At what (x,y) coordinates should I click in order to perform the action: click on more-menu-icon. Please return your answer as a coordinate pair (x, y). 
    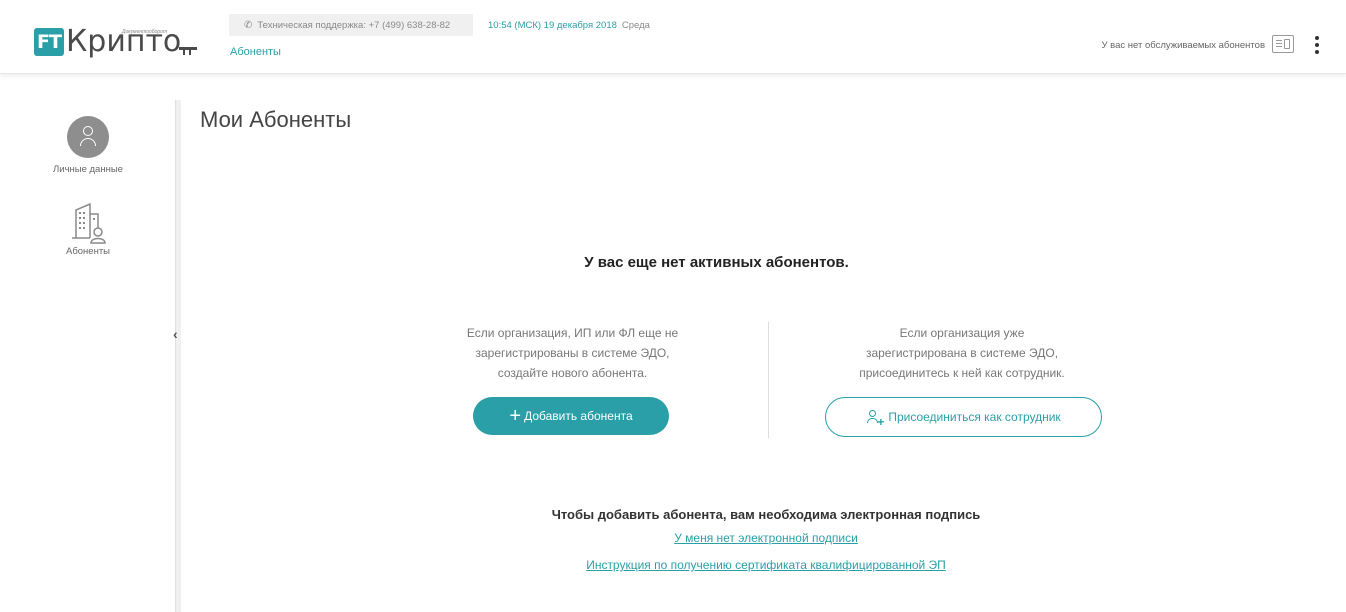
    Looking at the image, I should click on (1317, 45).